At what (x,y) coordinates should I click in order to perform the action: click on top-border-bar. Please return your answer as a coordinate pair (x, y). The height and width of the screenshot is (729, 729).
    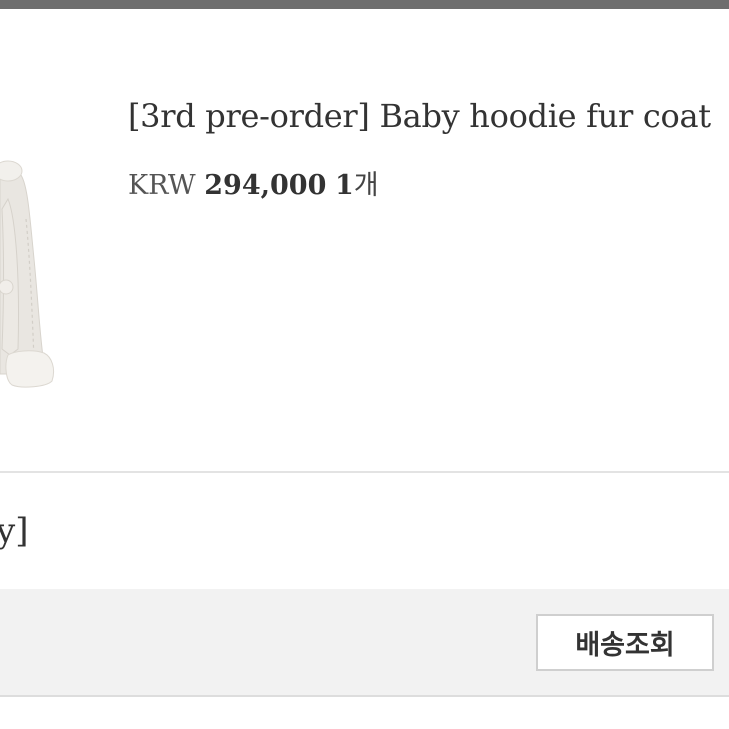
    Looking at the image, I should click on (364, 4).